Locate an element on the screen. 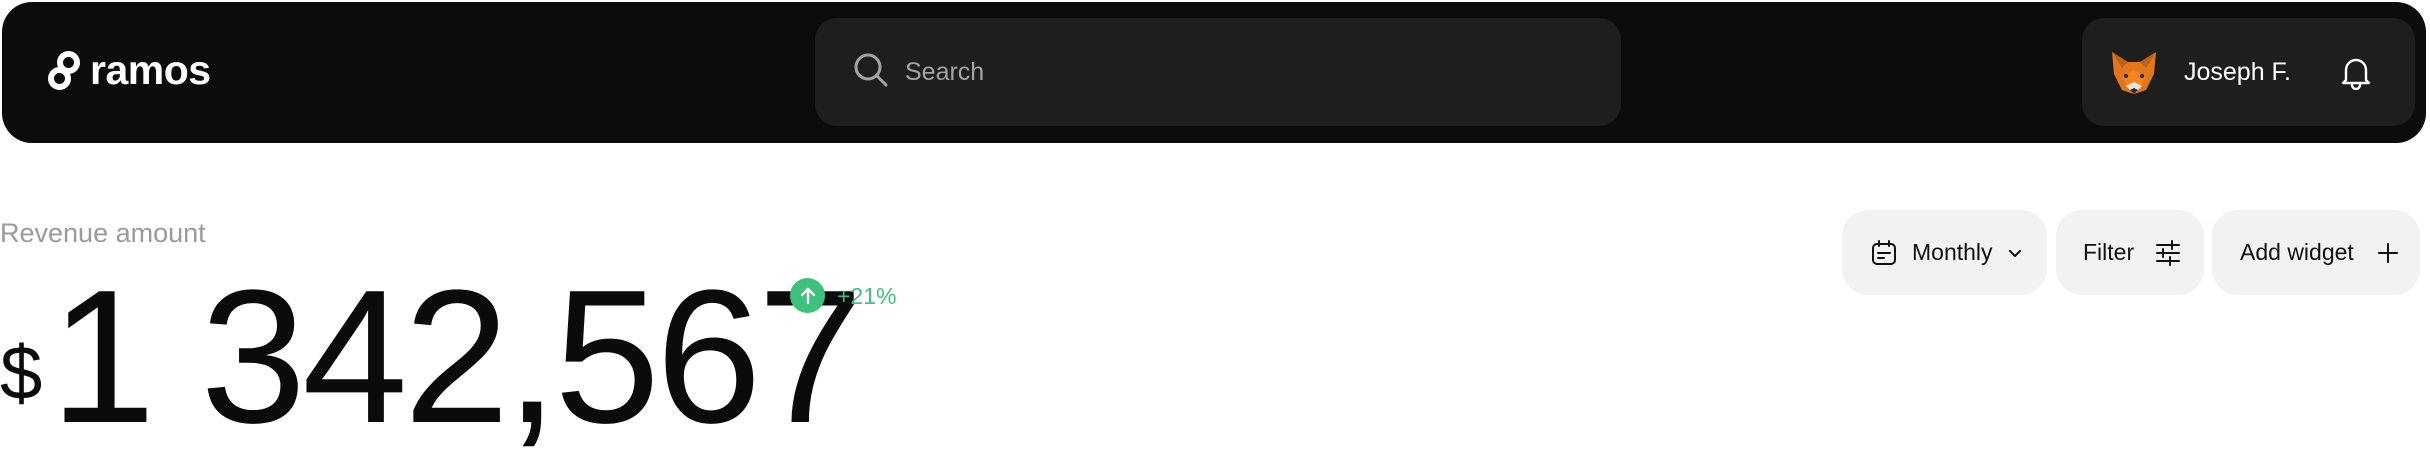  revenue-label: Revenue amount is located at coordinates (103, 233).